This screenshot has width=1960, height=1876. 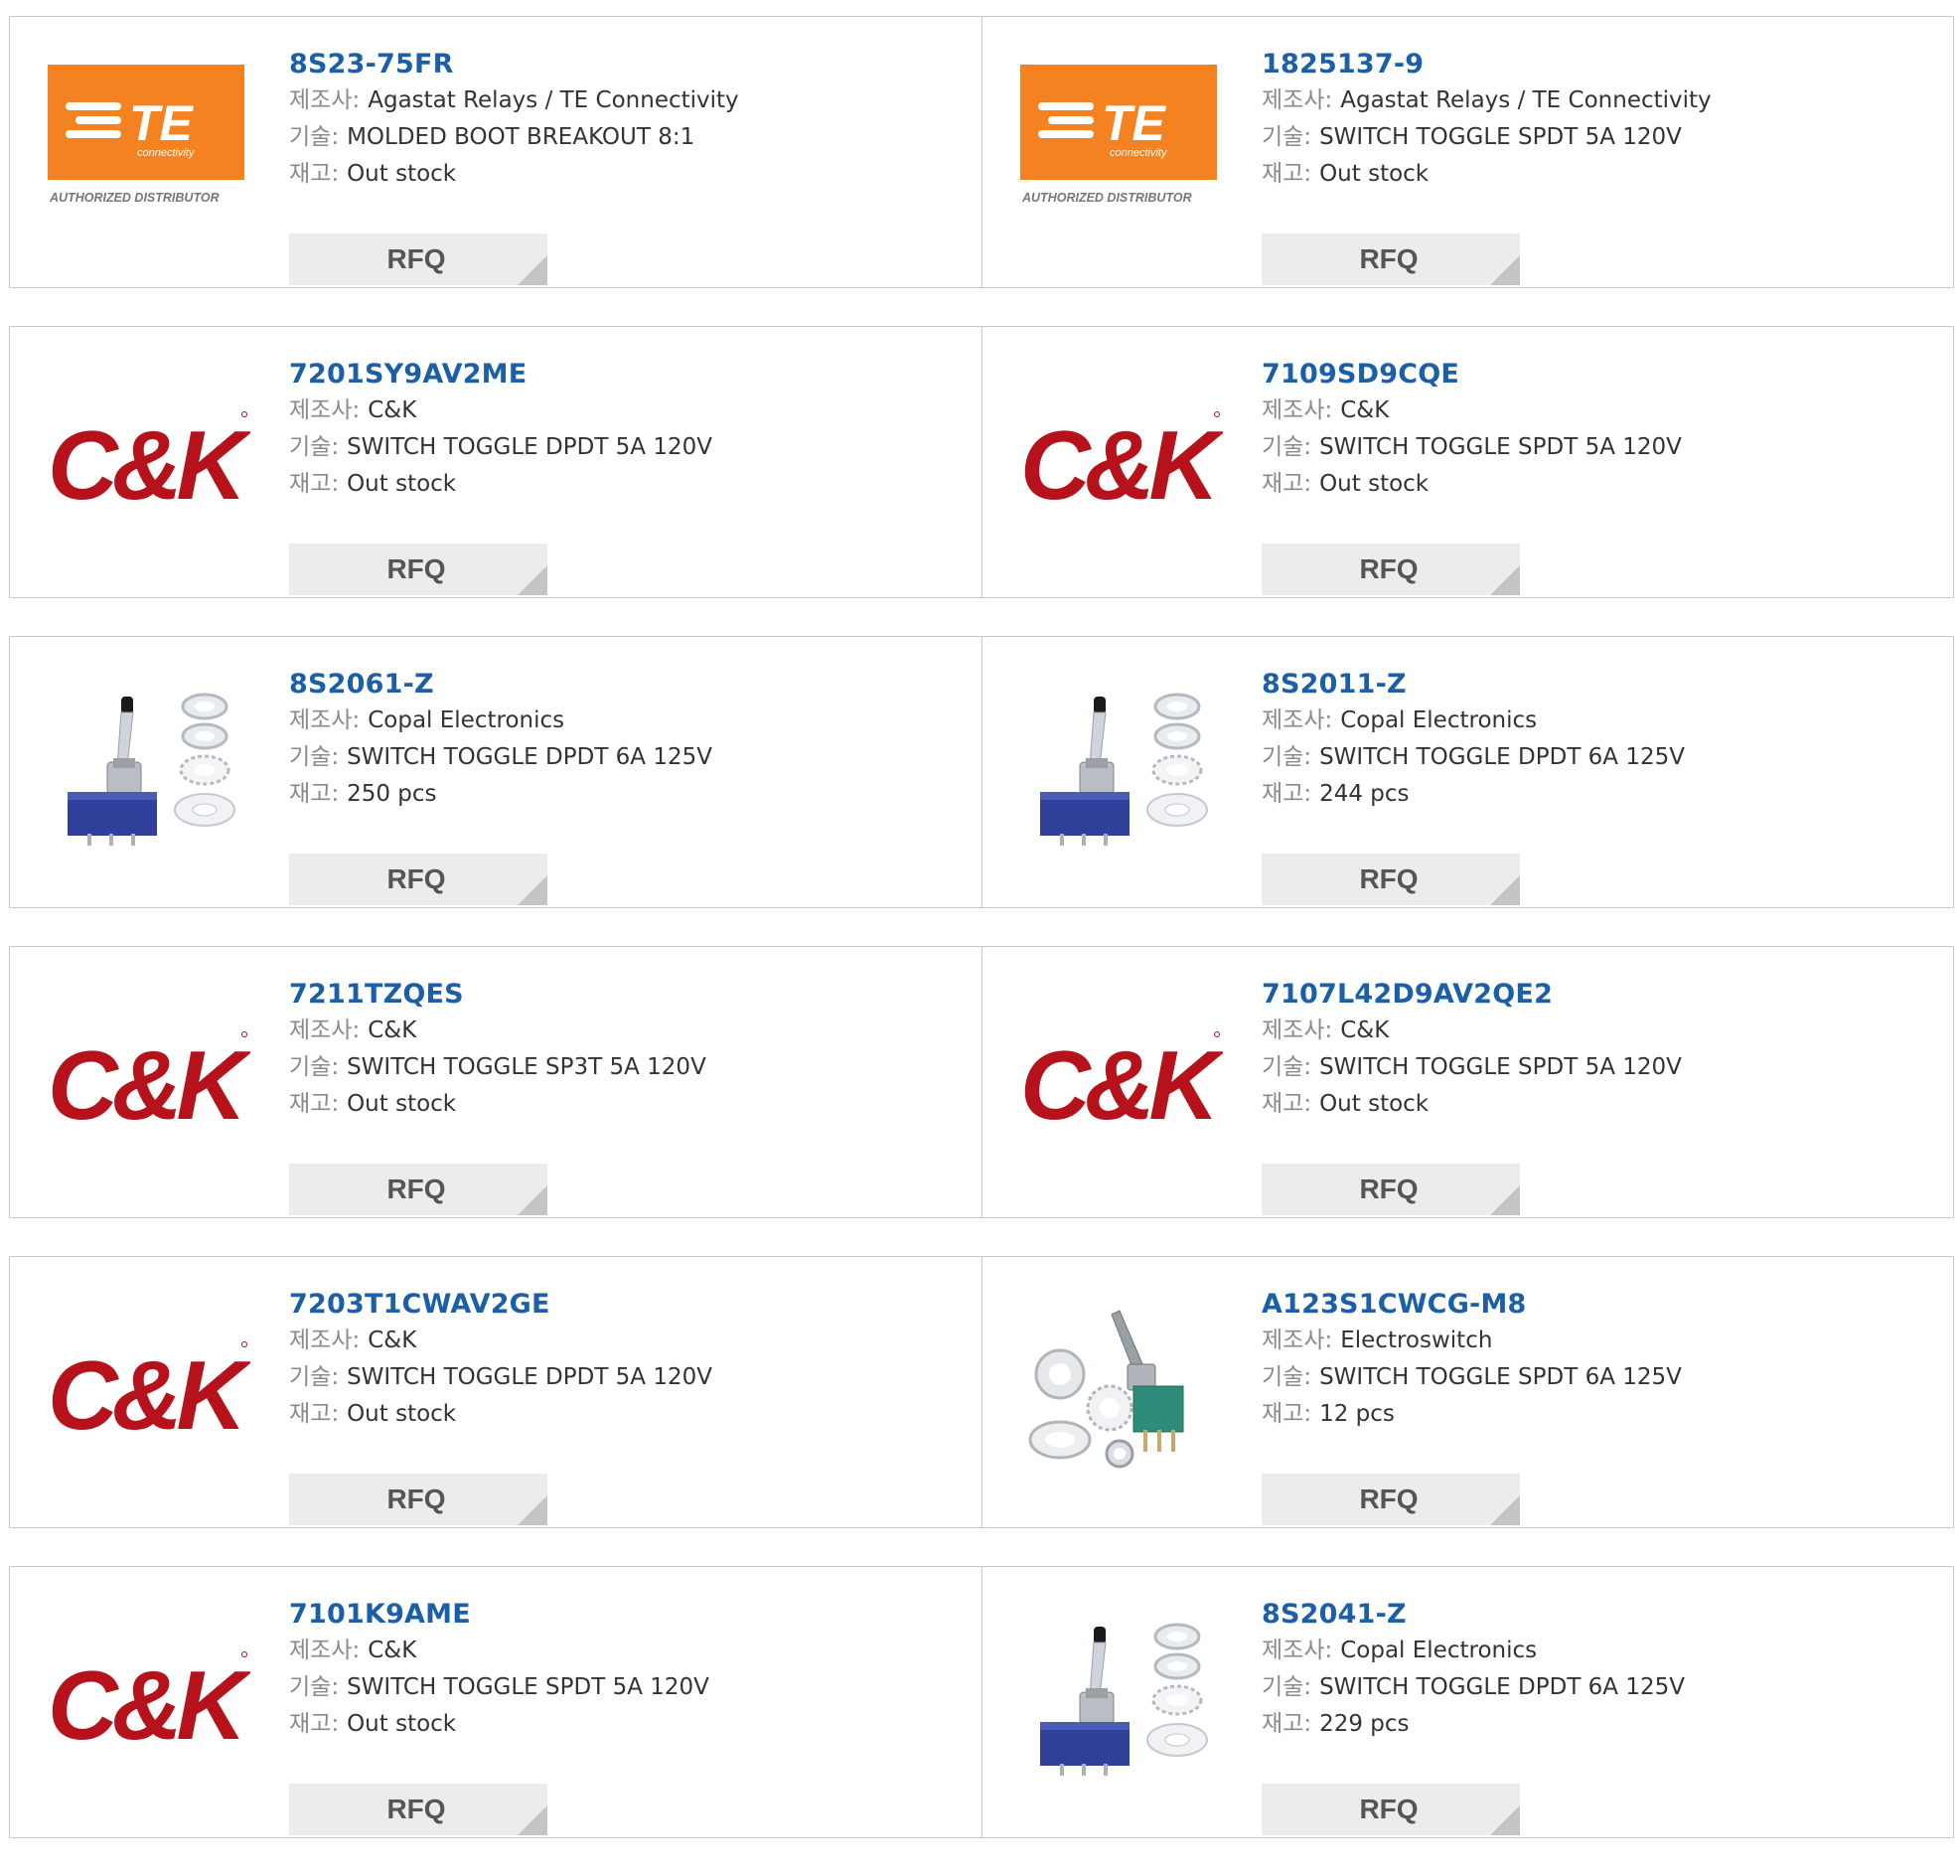 What do you see at coordinates (1487, 137) in the screenshot?
I see `description-line: 기술: SWITCH TOGGLE SPDT 5A 120V` at bounding box center [1487, 137].